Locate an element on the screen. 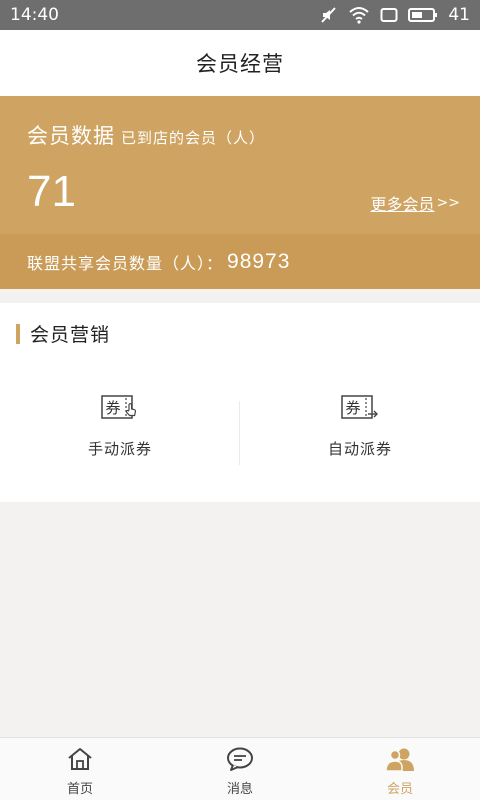 This screenshot has height=800, width=480. alliance-members-count: 98973 is located at coordinates (259, 261).